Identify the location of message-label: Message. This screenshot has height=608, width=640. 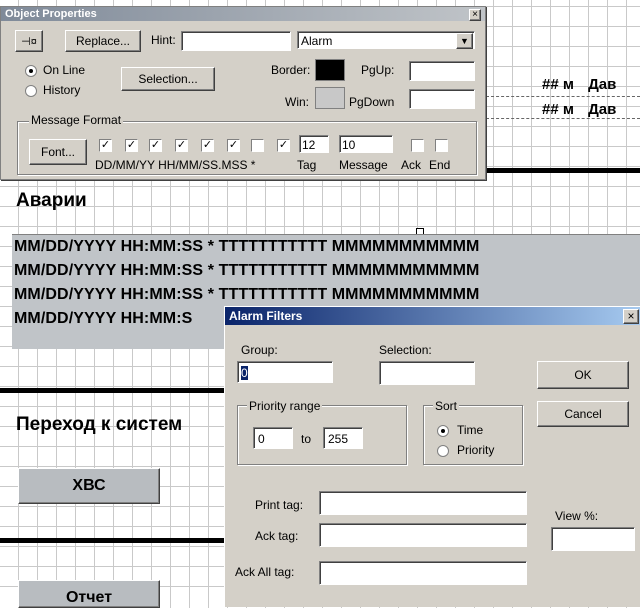
(363, 165).